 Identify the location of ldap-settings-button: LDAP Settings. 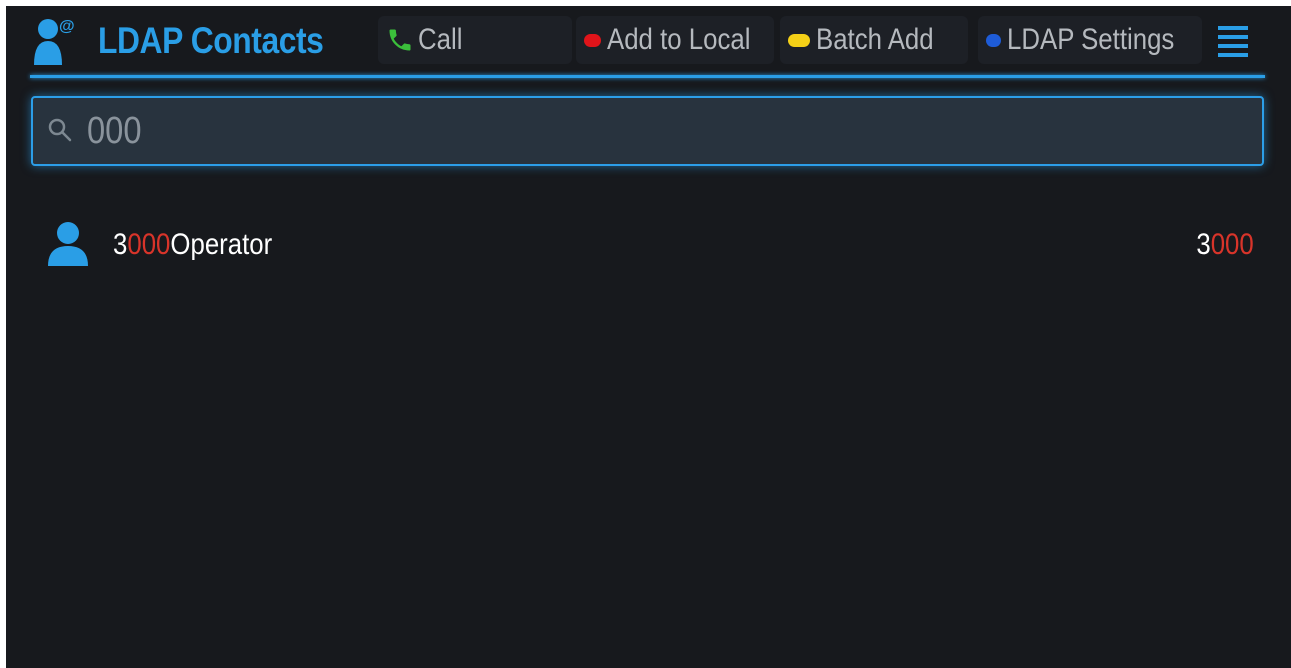
(1090, 40).